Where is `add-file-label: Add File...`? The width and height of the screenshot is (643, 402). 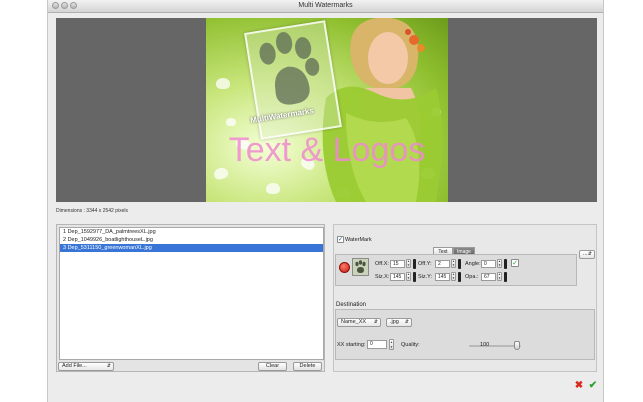
add-file-label: Add File... is located at coordinates (74, 366).